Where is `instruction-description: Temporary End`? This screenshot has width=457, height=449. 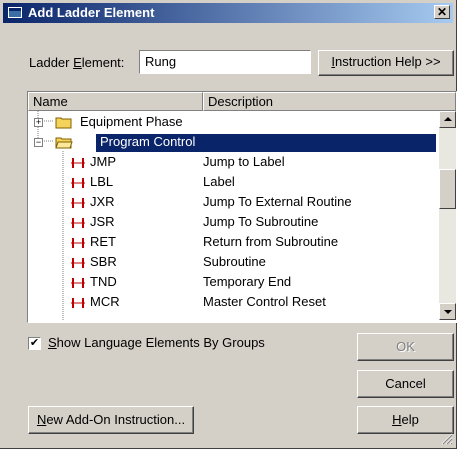 instruction-description: Temporary End is located at coordinates (247, 281).